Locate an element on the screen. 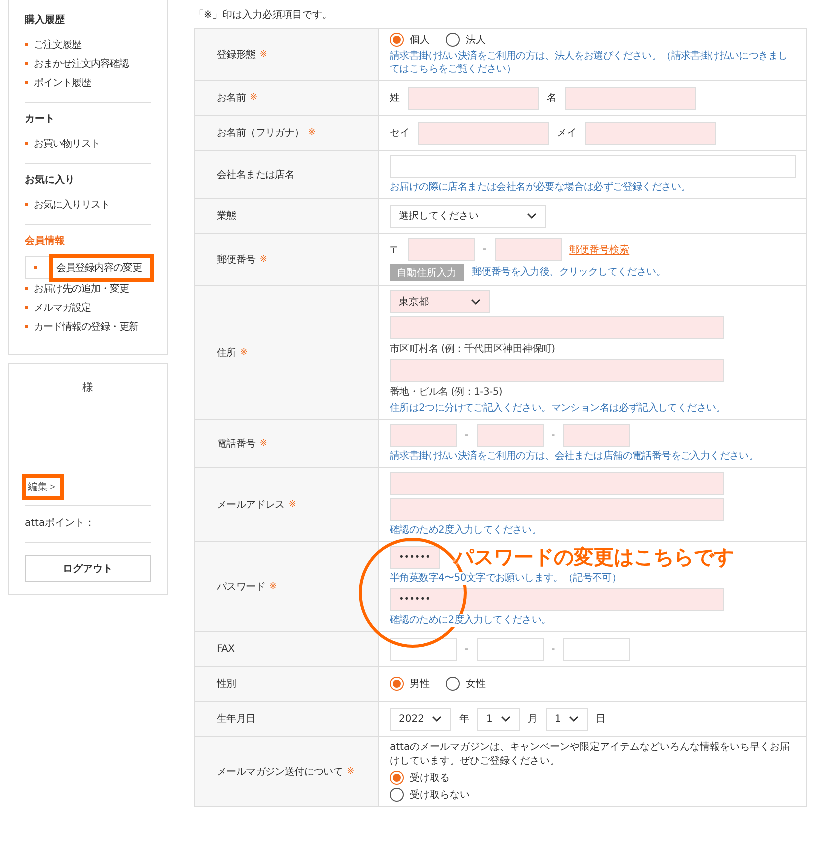  field-label: メールマガジン送付について is located at coordinates (280, 772).